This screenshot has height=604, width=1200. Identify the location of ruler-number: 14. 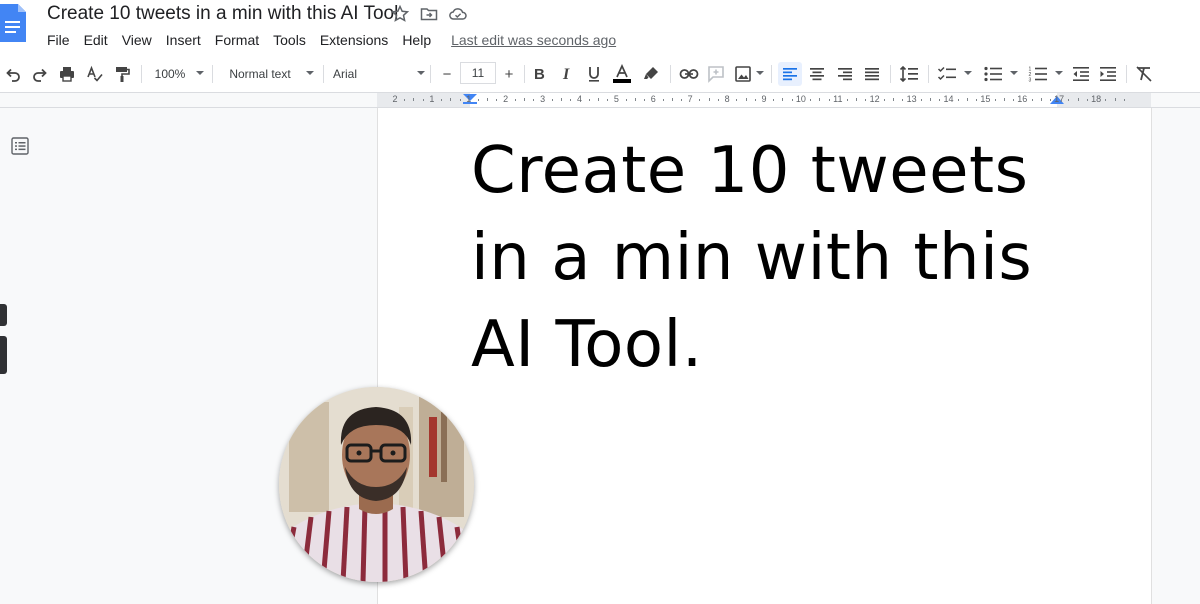
(948, 99).